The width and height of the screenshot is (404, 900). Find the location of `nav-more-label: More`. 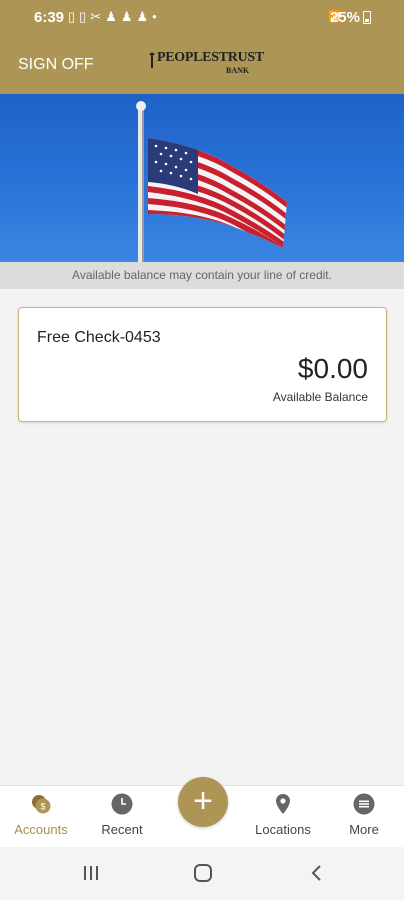

nav-more-label: More is located at coordinates (364, 829).